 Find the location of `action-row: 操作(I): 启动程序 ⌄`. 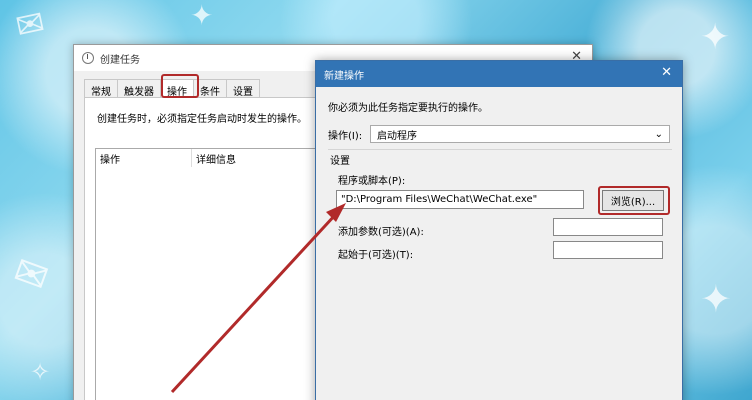

action-row: 操作(I): 启动程序 ⌄ is located at coordinates (499, 134).